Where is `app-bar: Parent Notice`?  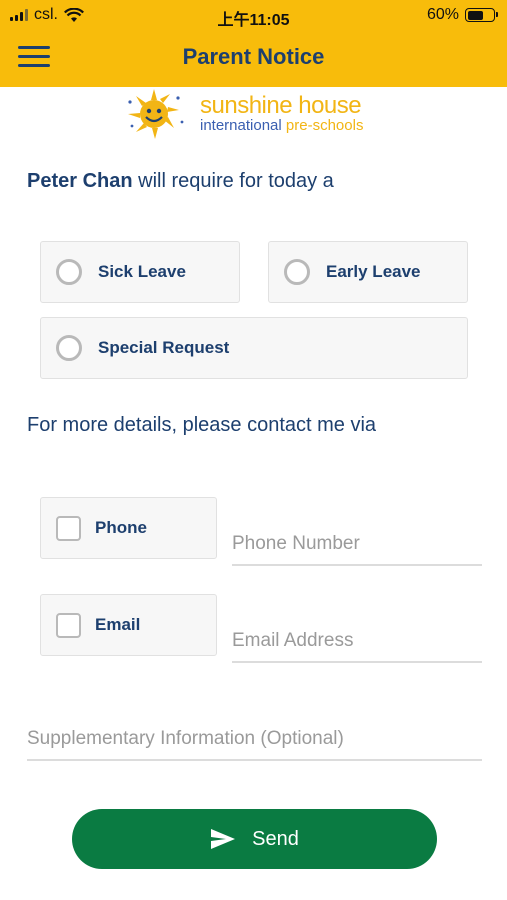
app-bar: Parent Notice is located at coordinates (253, 58).